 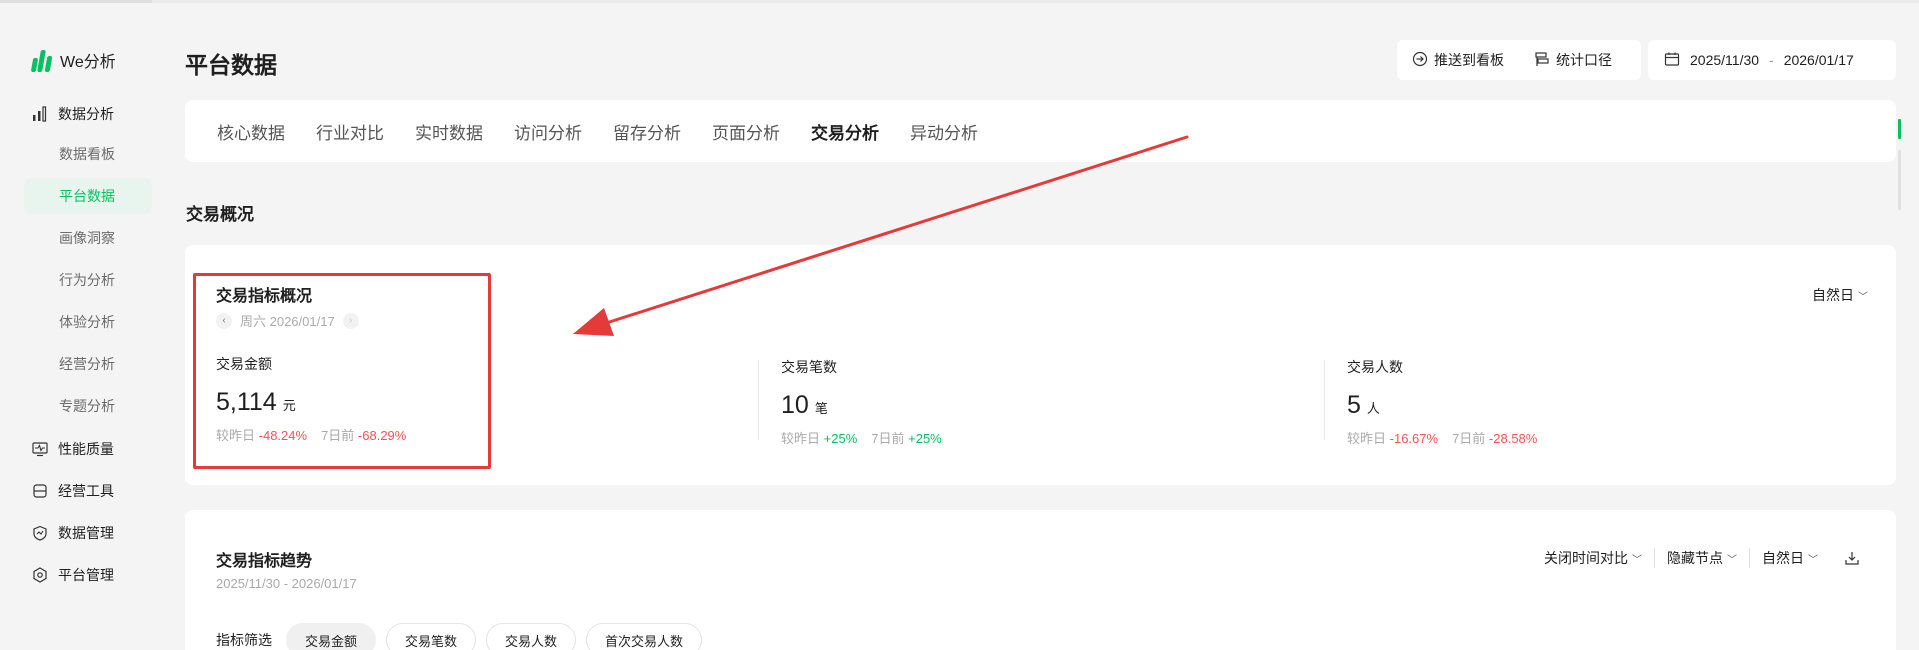 What do you see at coordinates (1354, 405) in the screenshot?
I see `metric-value: 5` at bounding box center [1354, 405].